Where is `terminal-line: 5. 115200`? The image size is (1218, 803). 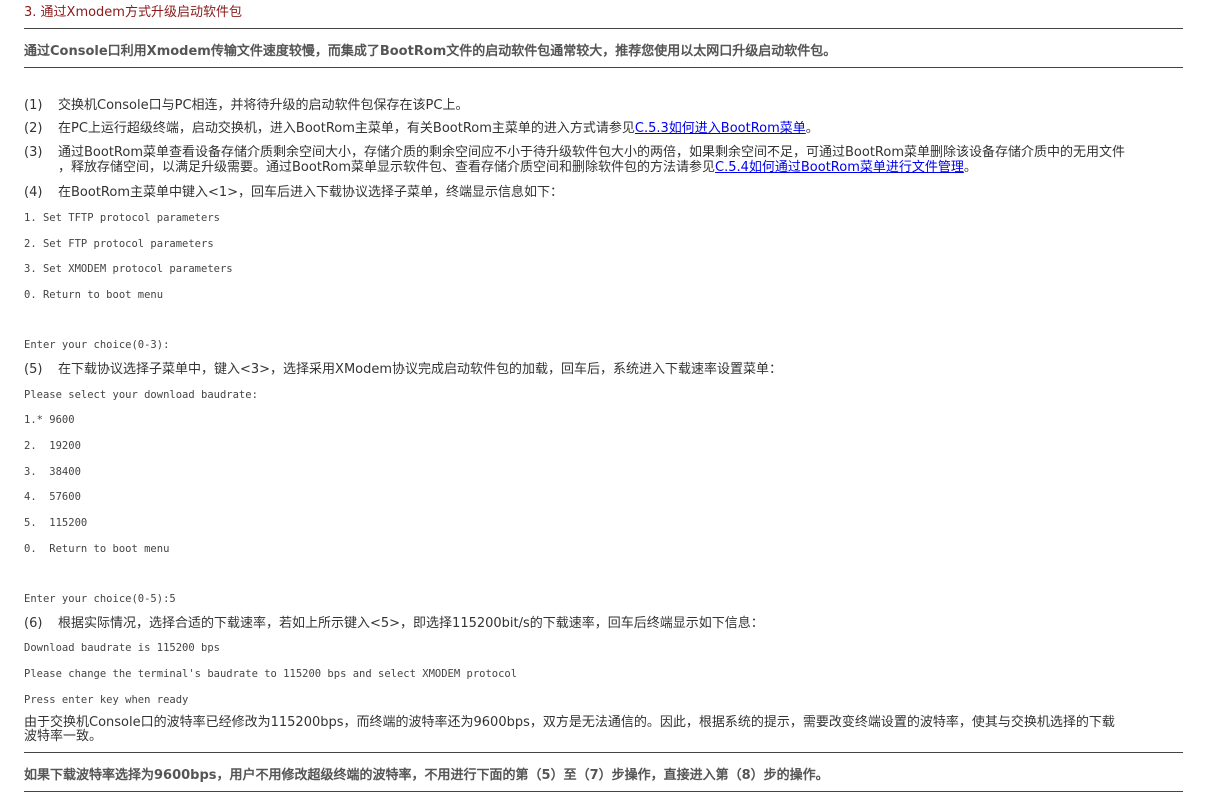 terminal-line: 5. 115200 is located at coordinates (56, 523).